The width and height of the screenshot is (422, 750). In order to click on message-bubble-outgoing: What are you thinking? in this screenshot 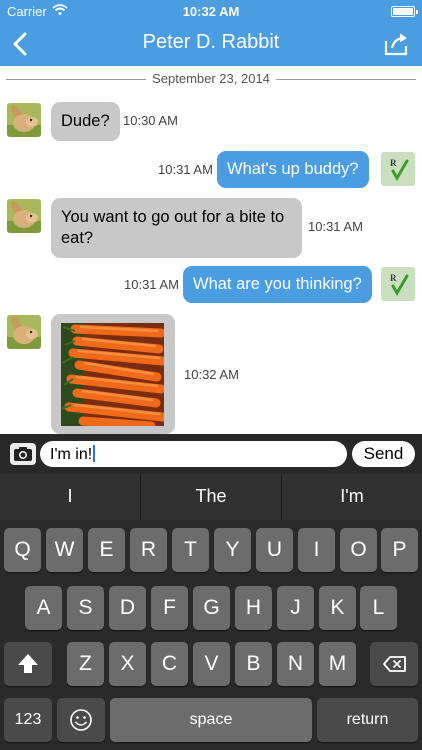, I will do `click(277, 284)`.